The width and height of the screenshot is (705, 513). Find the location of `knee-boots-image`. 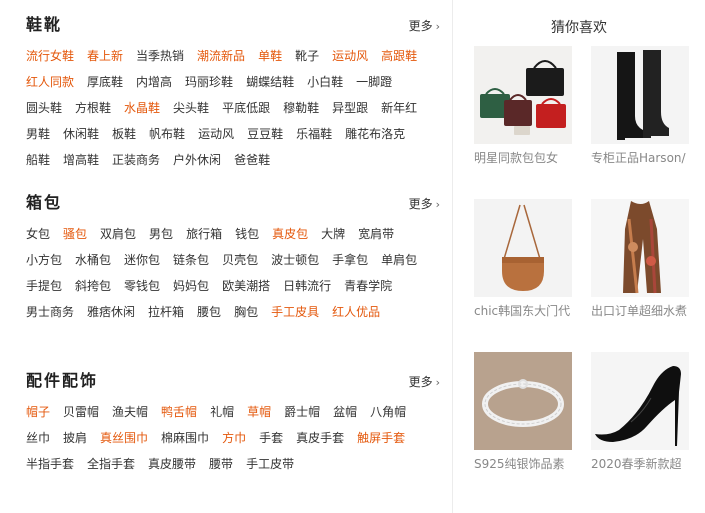

knee-boots-image is located at coordinates (640, 95).